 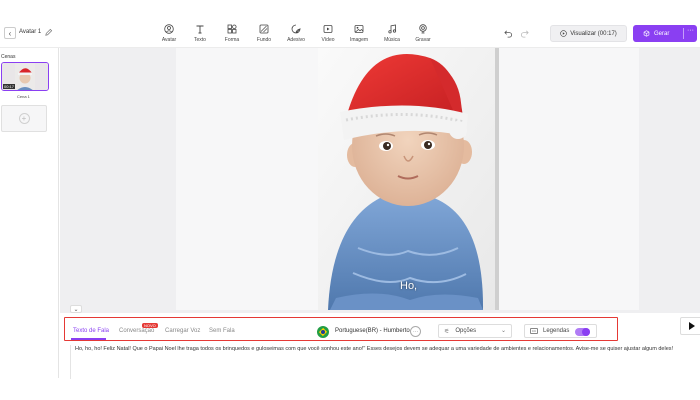 I want to click on tab-text-to-speech: Texto de Fala, so click(x=91, y=331).